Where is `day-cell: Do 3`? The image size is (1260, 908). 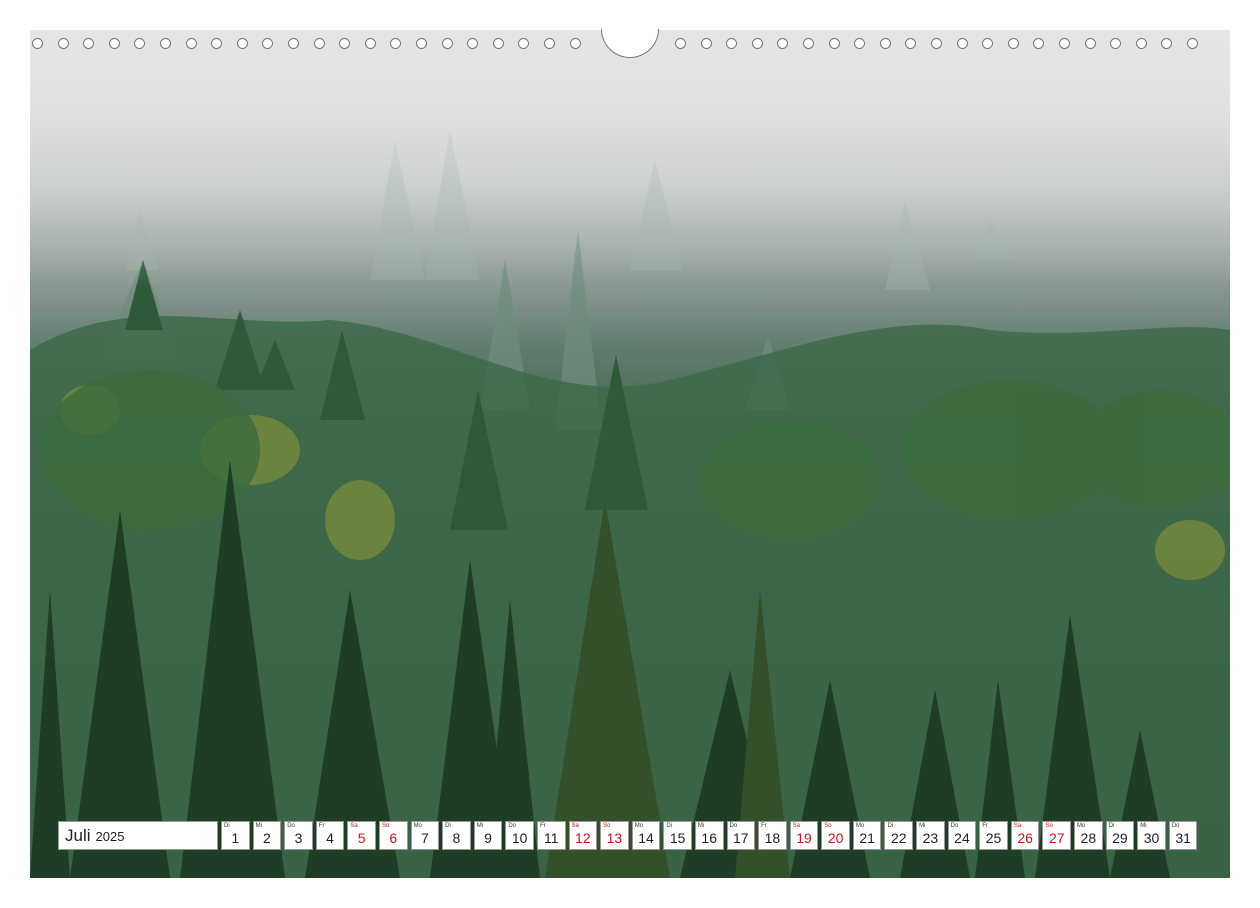 day-cell: Do 3 is located at coordinates (298, 835).